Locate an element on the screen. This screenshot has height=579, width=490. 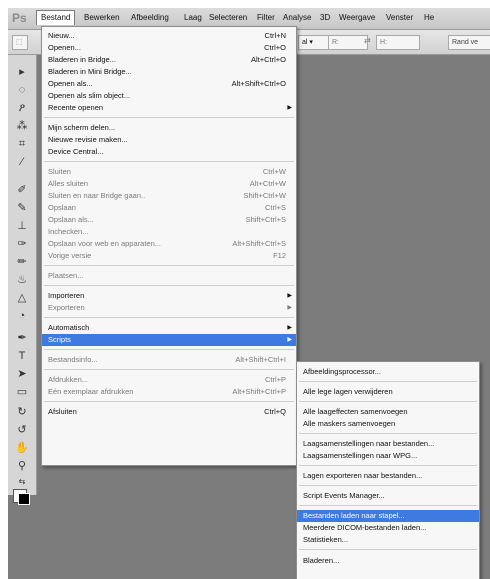
shape-icon: ▭ is located at coordinates (22, 392).